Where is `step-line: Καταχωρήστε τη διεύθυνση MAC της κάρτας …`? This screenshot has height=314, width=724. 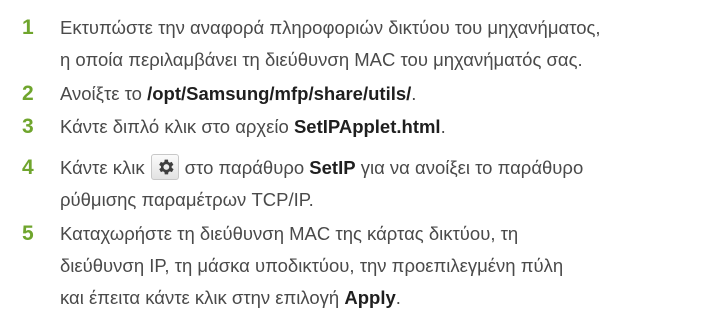 step-line: Καταχωρήστε τη διεύθυνση MAC της κάρτας … is located at coordinates (289, 233).